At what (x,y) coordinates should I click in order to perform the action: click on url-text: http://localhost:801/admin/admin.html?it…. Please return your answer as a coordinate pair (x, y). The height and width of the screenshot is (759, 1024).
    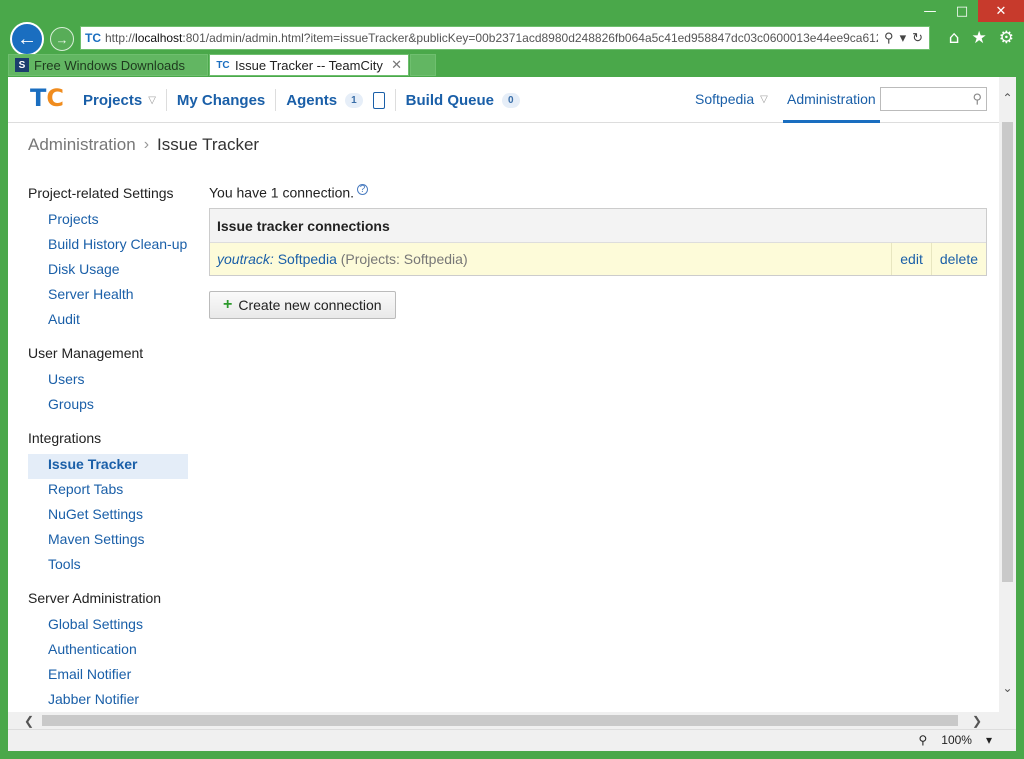
    Looking at the image, I should click on (491, 38).